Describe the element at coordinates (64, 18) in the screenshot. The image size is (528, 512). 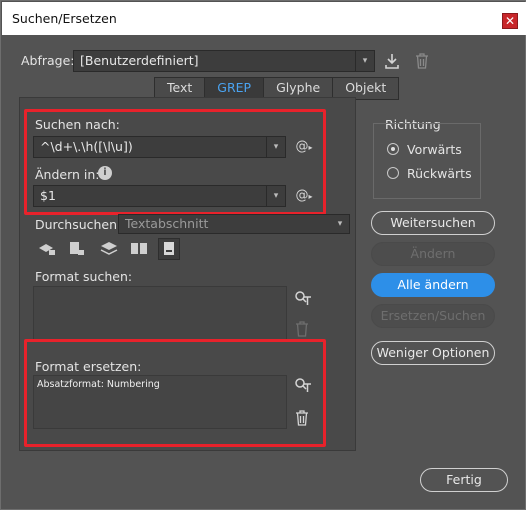
I see `window-title: Suchen/Ersetzen` at that location.